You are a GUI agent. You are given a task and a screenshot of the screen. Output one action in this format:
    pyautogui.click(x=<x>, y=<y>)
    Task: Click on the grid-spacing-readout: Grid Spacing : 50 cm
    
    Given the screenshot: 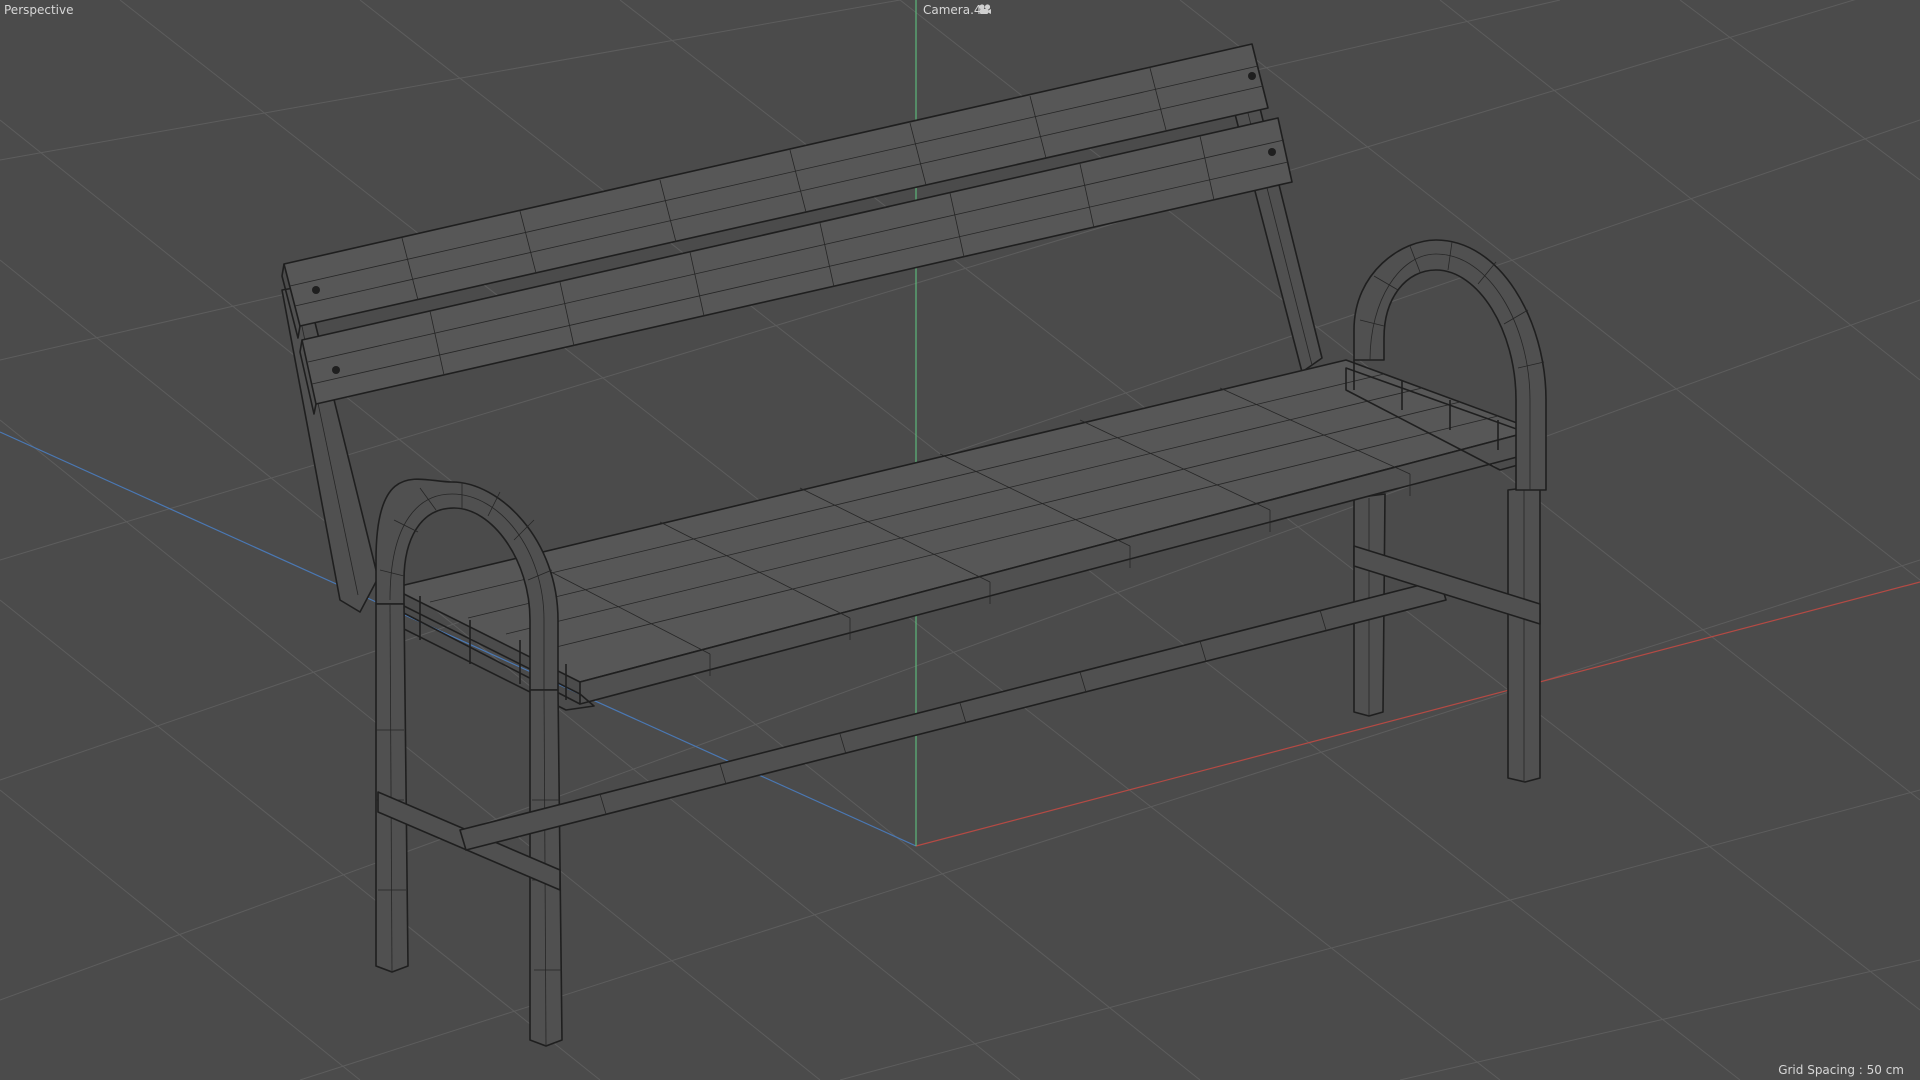 What is the action you would take?
    pyautogui.click(x=1841, y=1070)
    